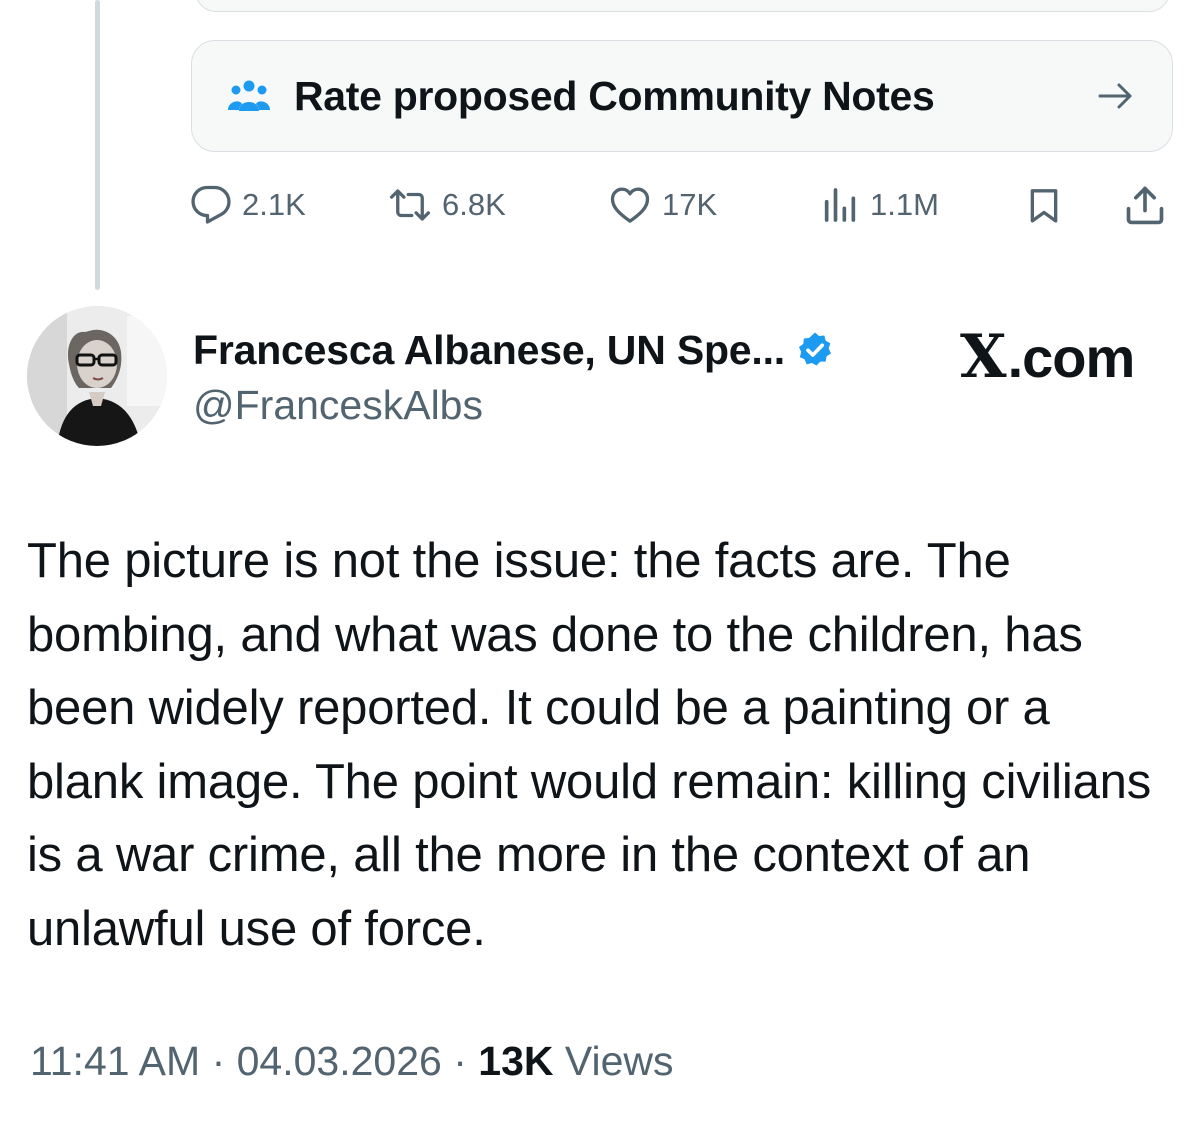 This screenshot has height=1134, width=1200. What do you see at coordinates (410, 205) in the screenshot?
I see `repost-icon` at bounding box center [410, 205].